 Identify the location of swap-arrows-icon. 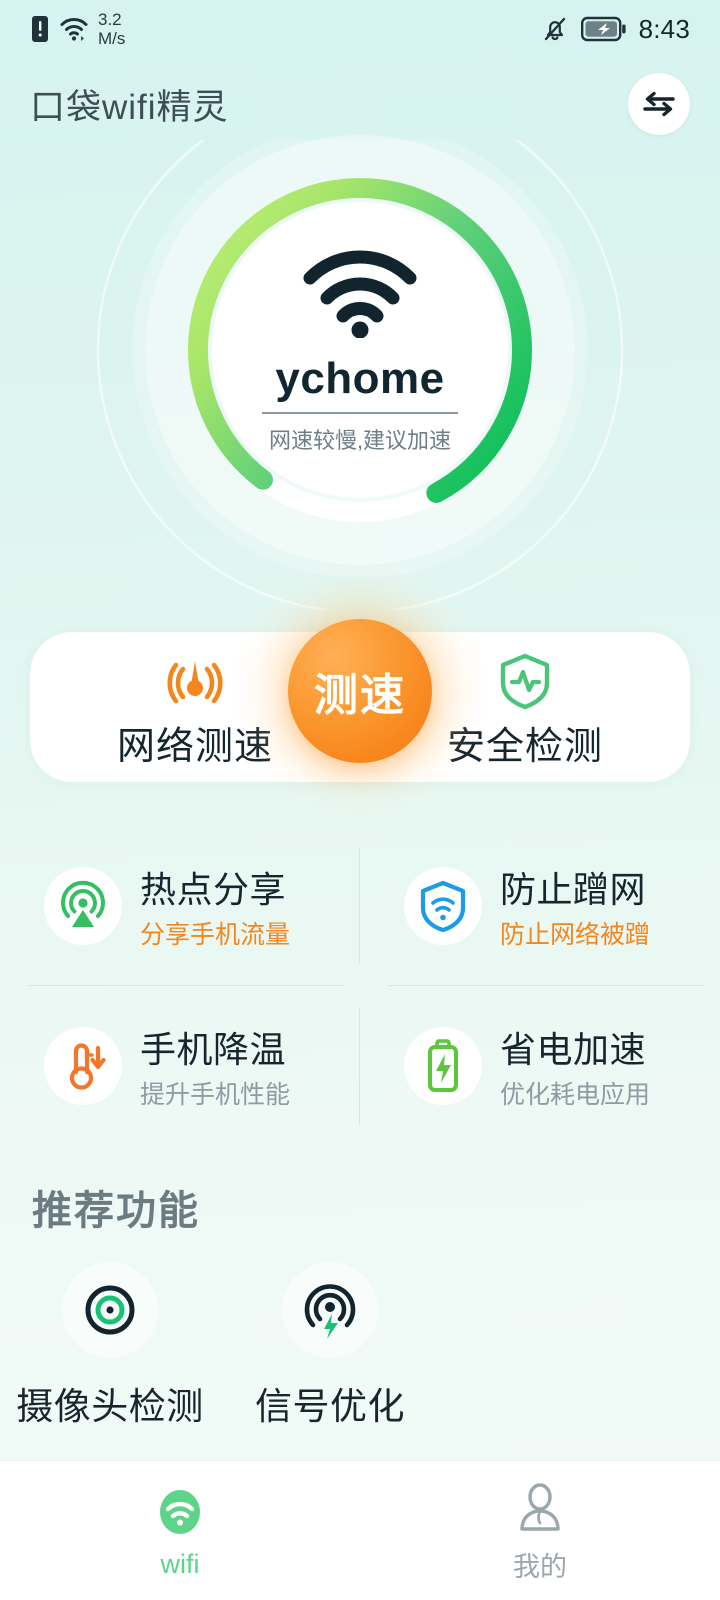
(659, 104).